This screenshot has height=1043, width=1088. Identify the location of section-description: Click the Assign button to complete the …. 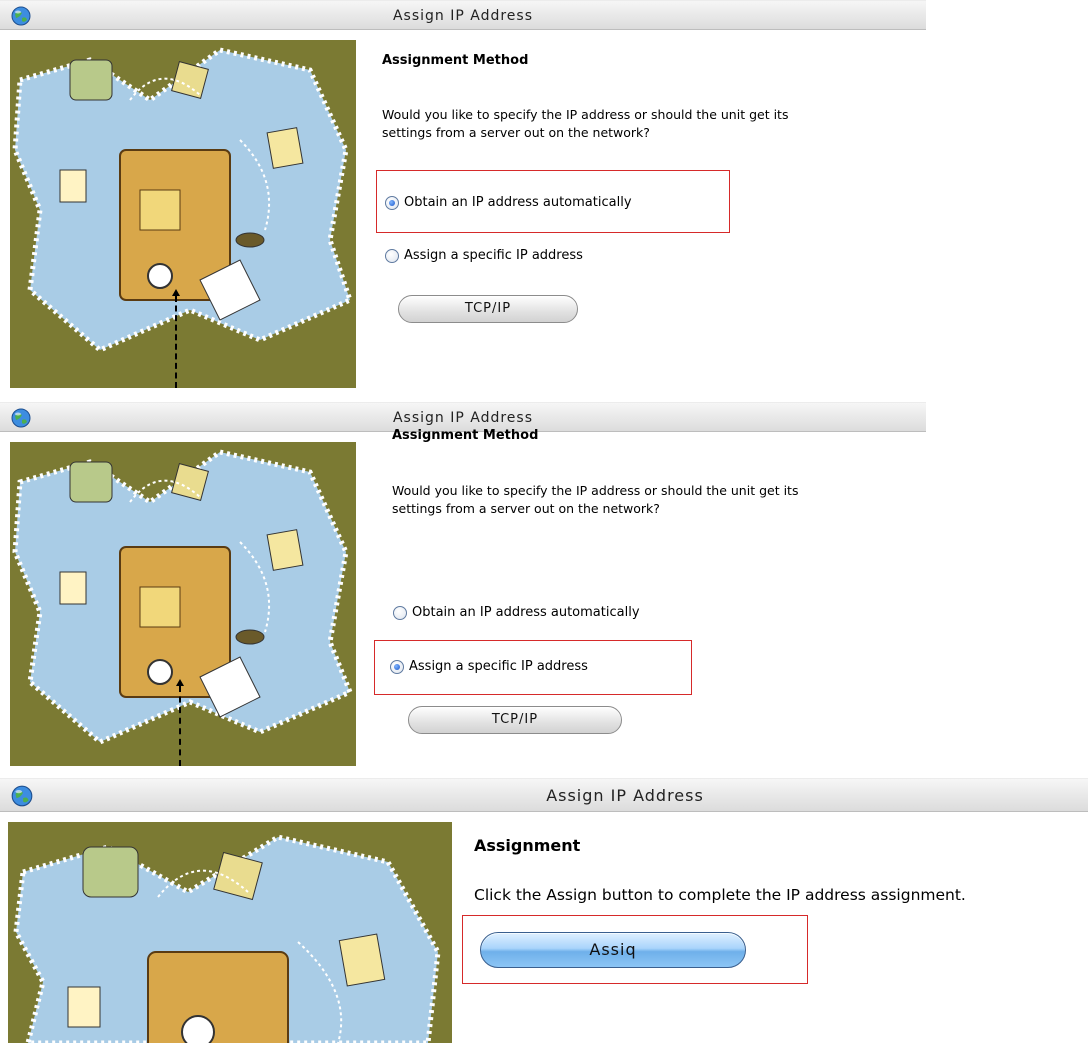
(720, 895).